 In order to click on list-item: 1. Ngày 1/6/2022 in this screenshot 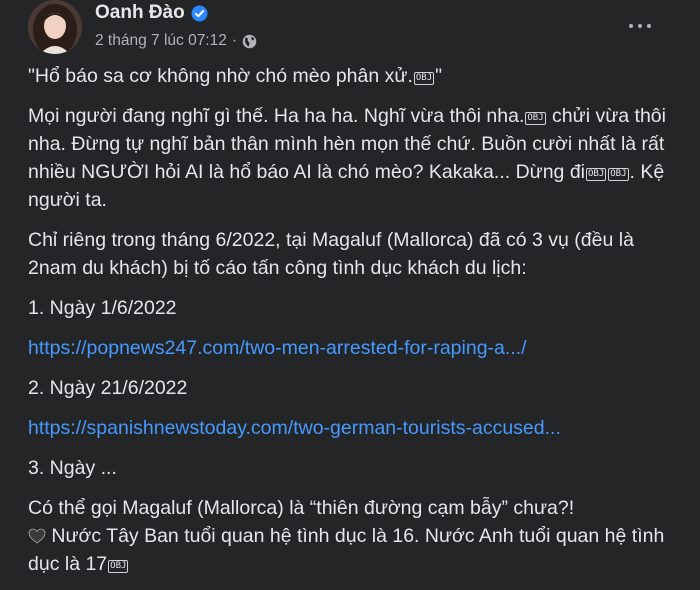, I will do `click(102, 308)`.